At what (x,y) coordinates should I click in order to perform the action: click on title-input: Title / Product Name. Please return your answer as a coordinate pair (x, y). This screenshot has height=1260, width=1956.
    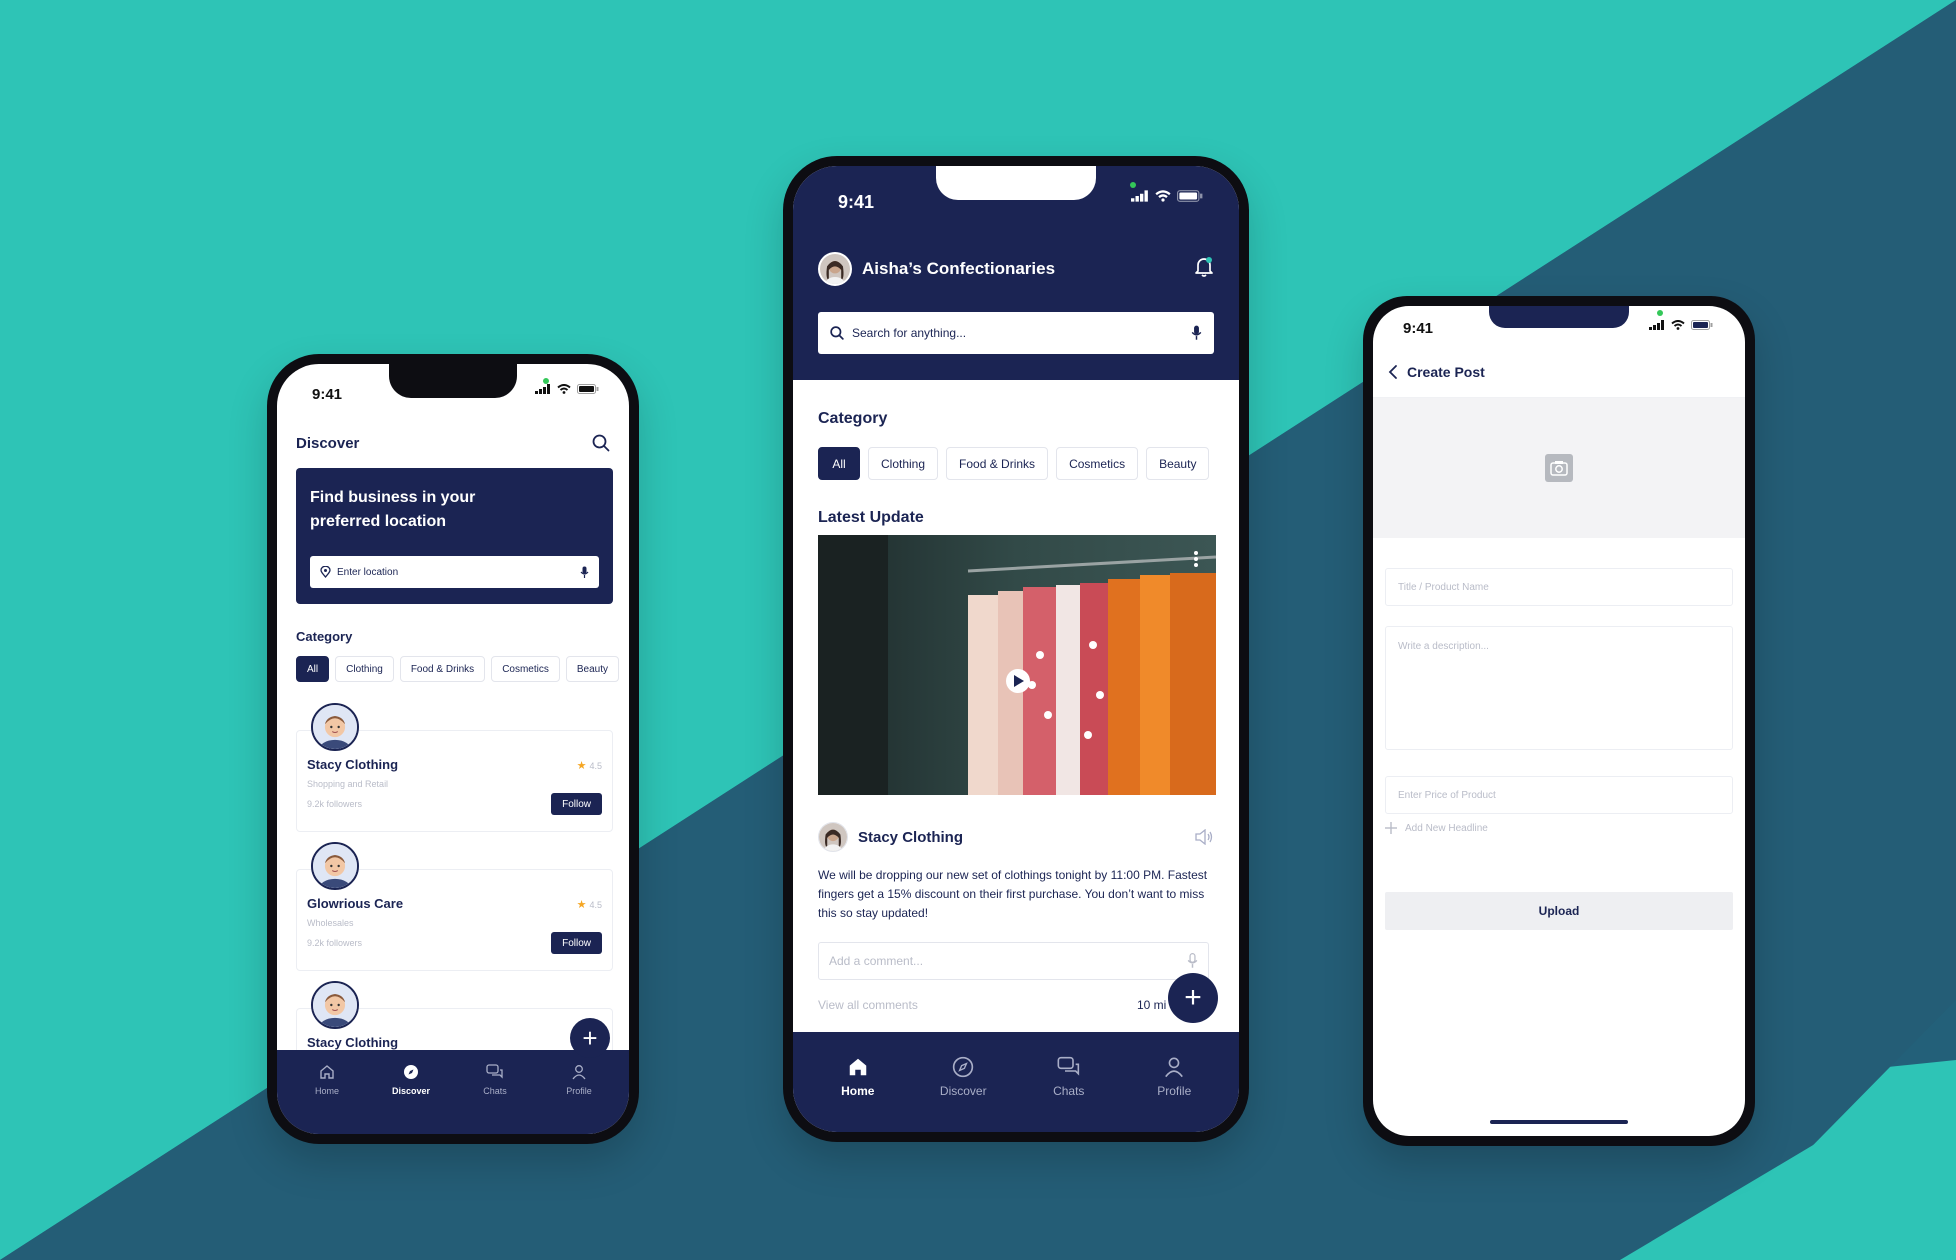
    Looking at the image, I should click on (1559, 587).